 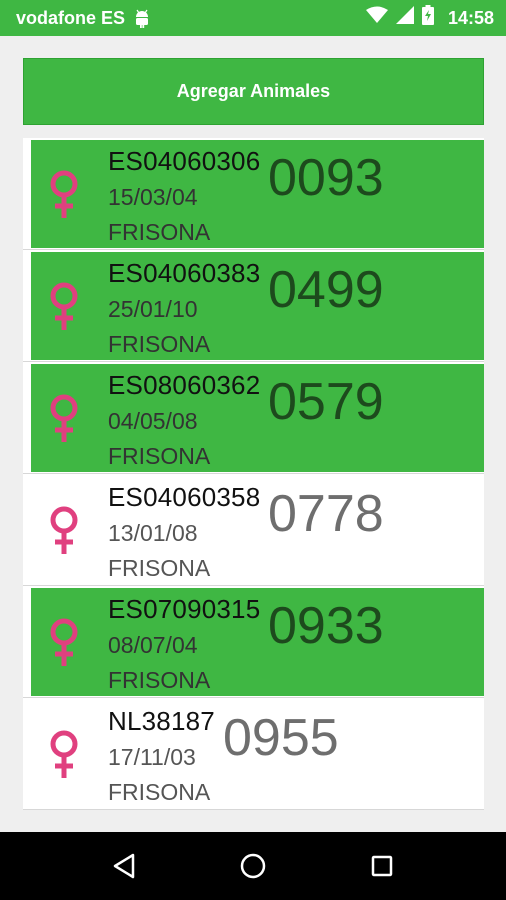 What do you see at coordinates (427, 18) in the screenshot?
I see `battery-charging-icon` at bounding box center [427, 18].